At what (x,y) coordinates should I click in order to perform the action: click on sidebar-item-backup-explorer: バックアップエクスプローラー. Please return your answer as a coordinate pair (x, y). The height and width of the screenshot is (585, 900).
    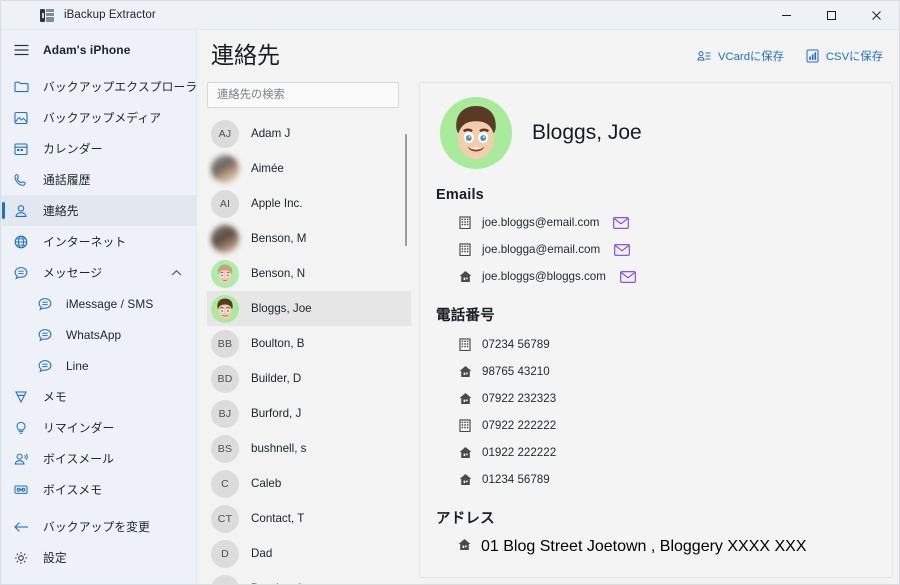
    Looking at the image, I should click on (98, 86).